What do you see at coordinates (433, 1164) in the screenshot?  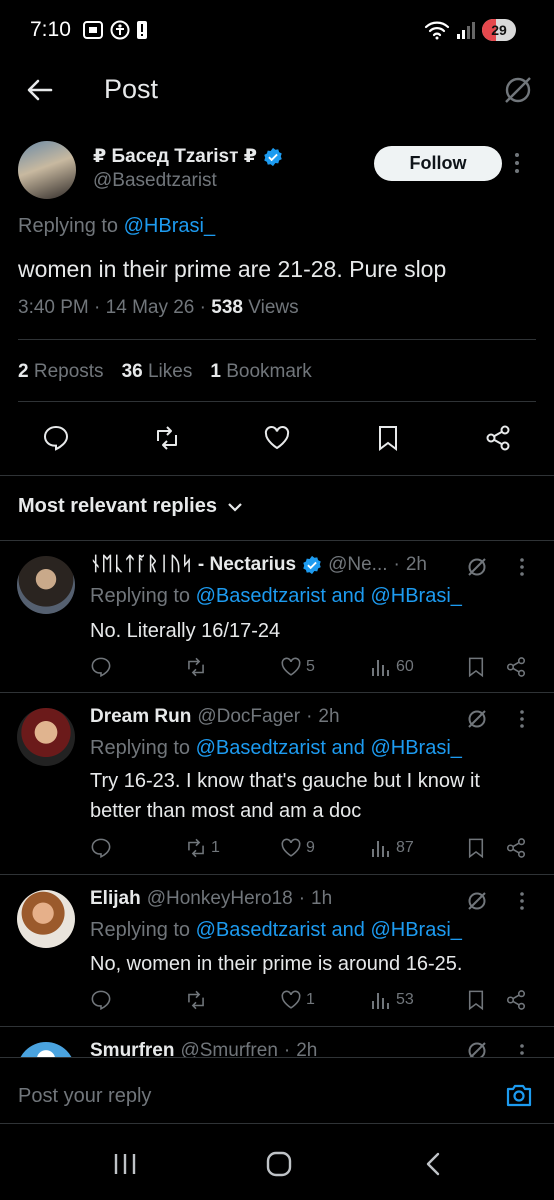 I see `back-nav-icon` at bounding box center [433, 1164].